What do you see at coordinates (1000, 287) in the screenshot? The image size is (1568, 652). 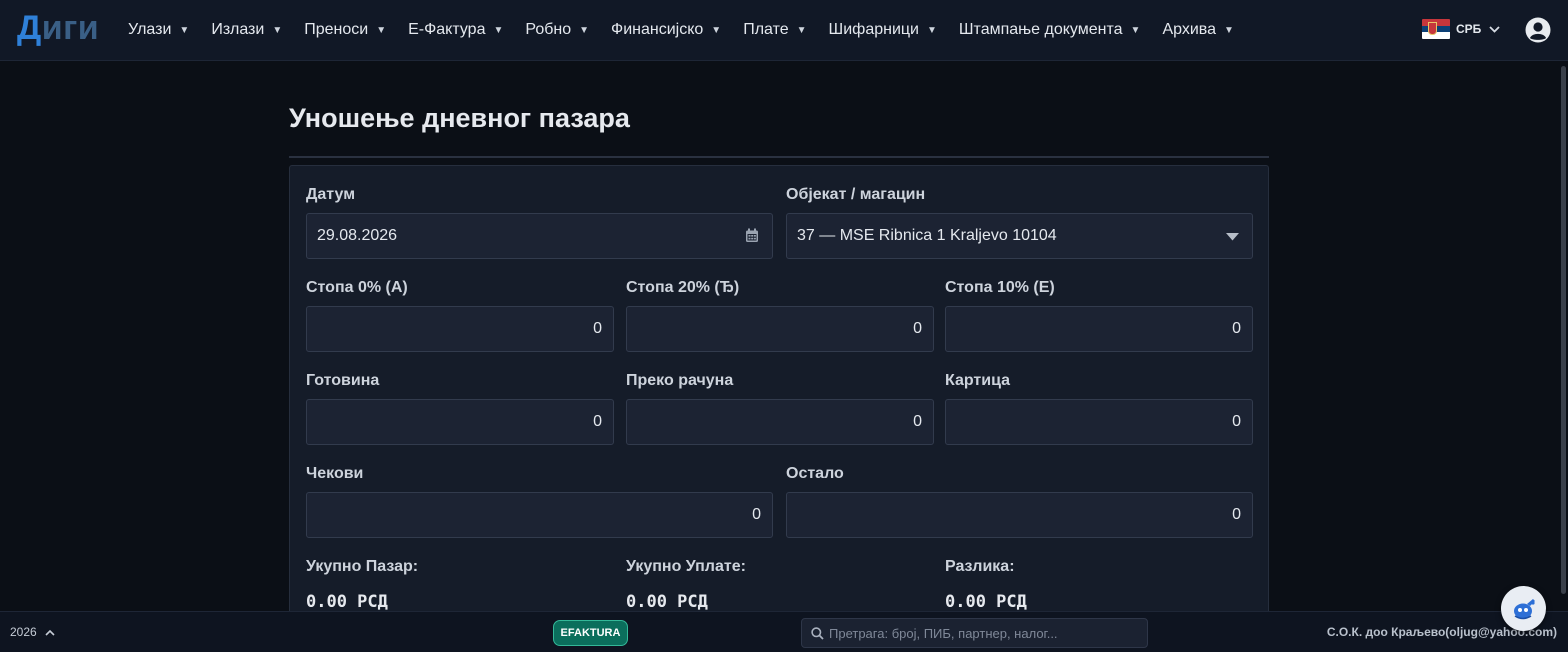 I see `rate10-label: Стопа 10% (Е)` at bounding box center [1000, 287].